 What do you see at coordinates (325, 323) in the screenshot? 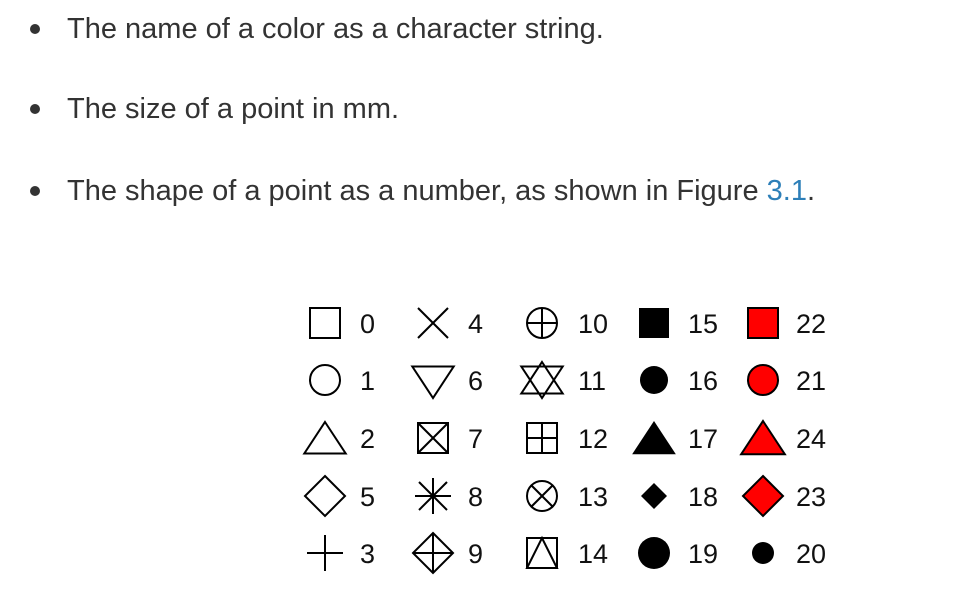
I see `open-square-symbol-icon` at bounding box center [325, 323].